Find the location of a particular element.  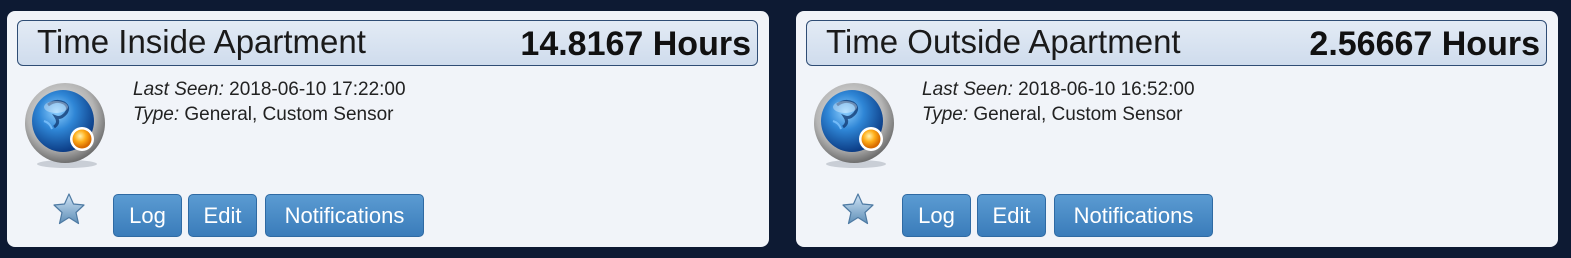

last-seen-value: 2018-06-10 16:52:00 is located at coordinates (1106, 89).